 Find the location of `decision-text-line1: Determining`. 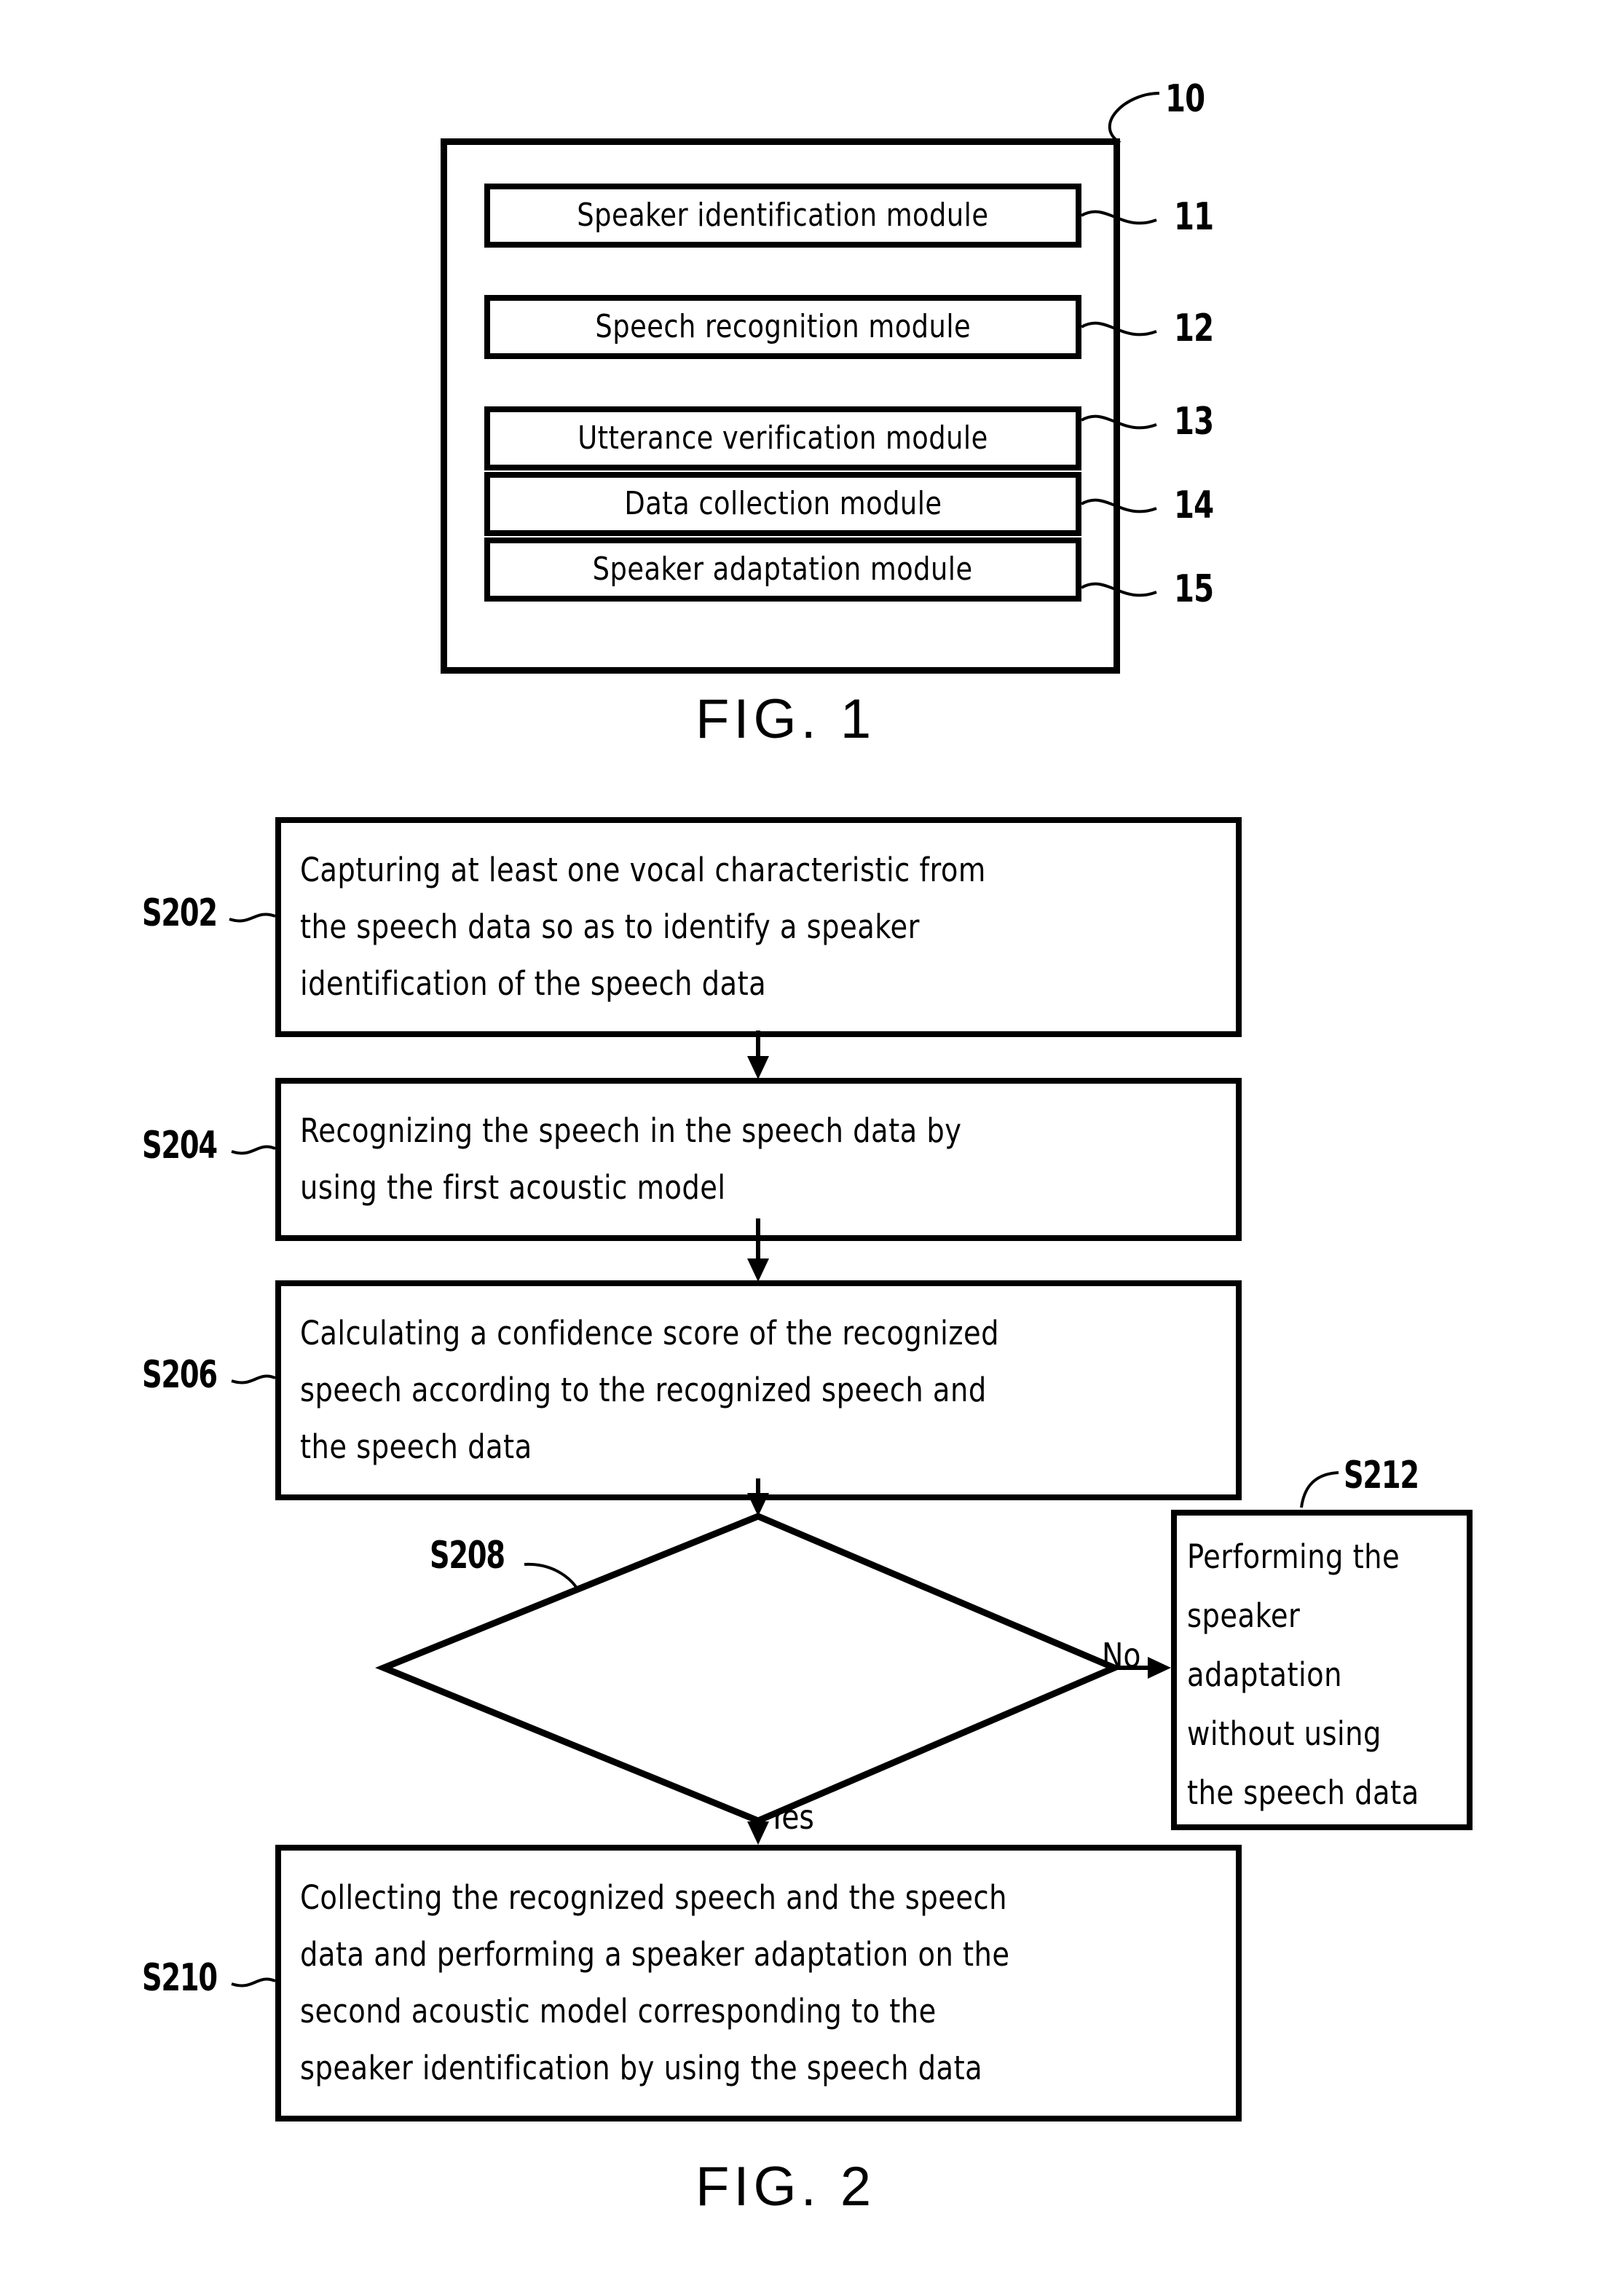

decision-text-line1: Determining is located at coordinates (749, 1607).